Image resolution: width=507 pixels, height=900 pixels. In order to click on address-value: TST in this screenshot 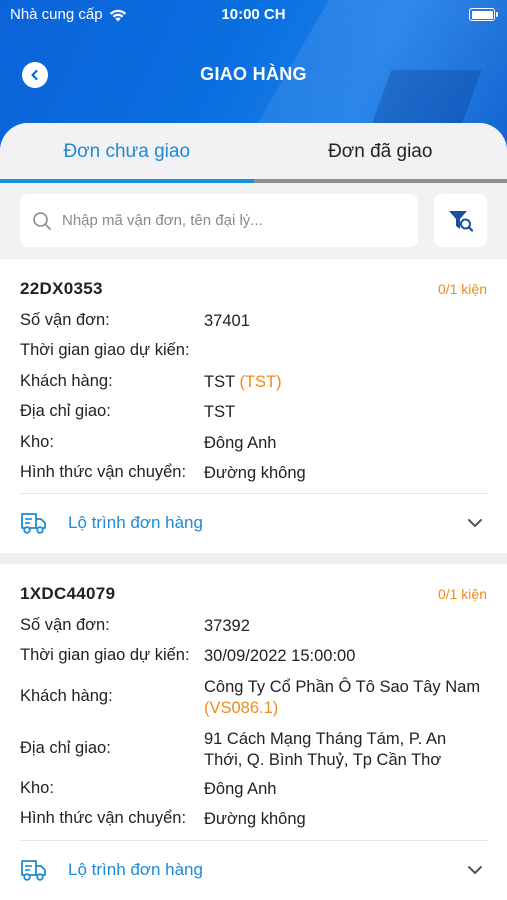, I will do `click(220, 412)`.